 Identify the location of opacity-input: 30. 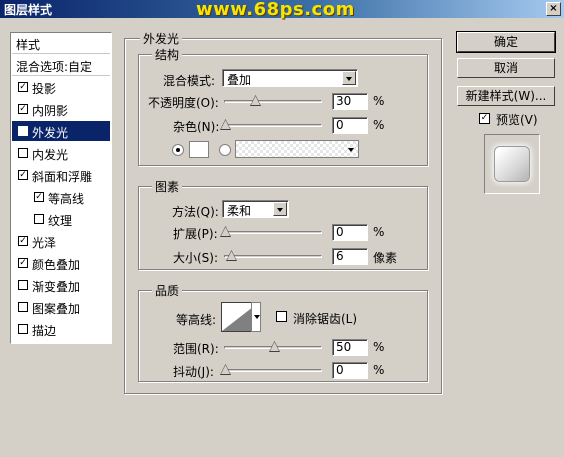
(350, 101).